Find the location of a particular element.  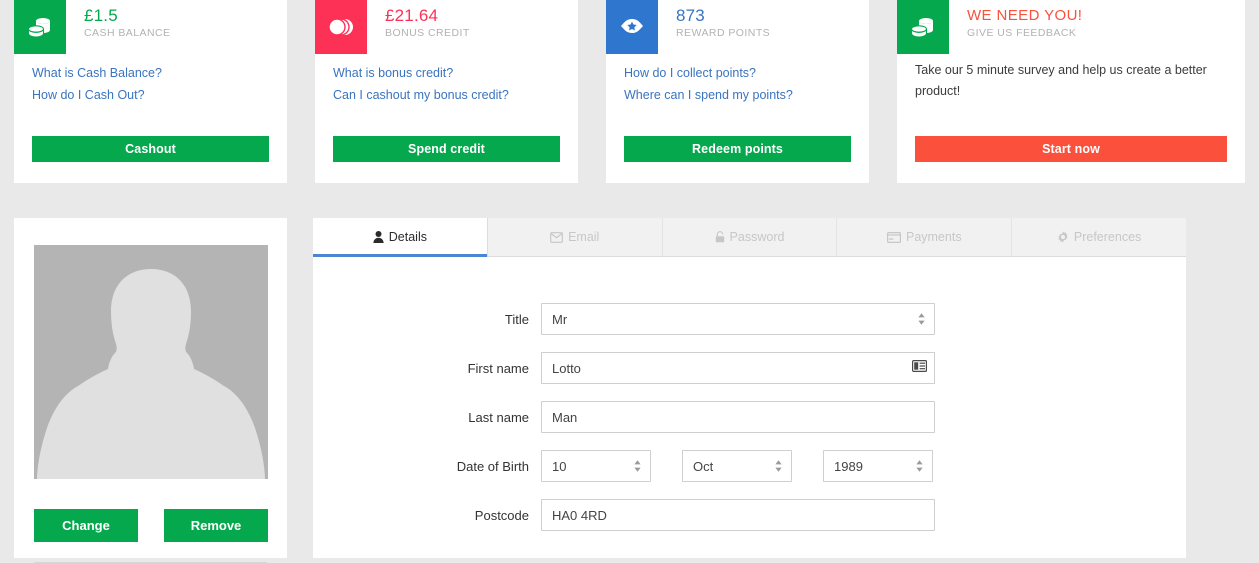

dob-label: Date of Birth is located at coordinates (492, 466).